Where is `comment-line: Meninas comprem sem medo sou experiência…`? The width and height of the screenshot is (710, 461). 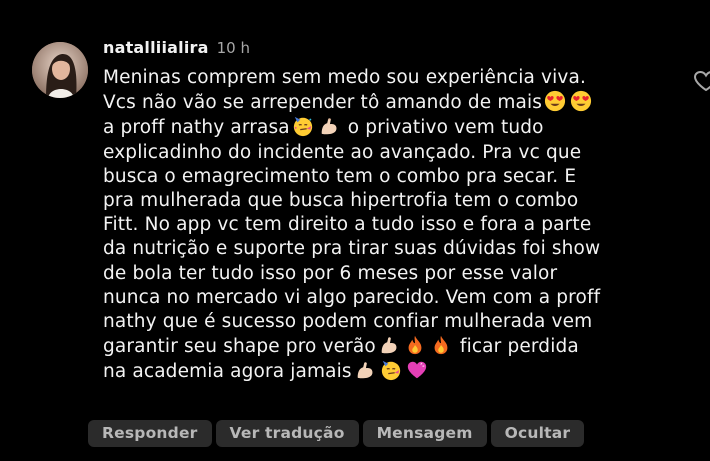
comment-line: Meninas comprem sem medo sou experiência… is located at coordinates (345, 77).